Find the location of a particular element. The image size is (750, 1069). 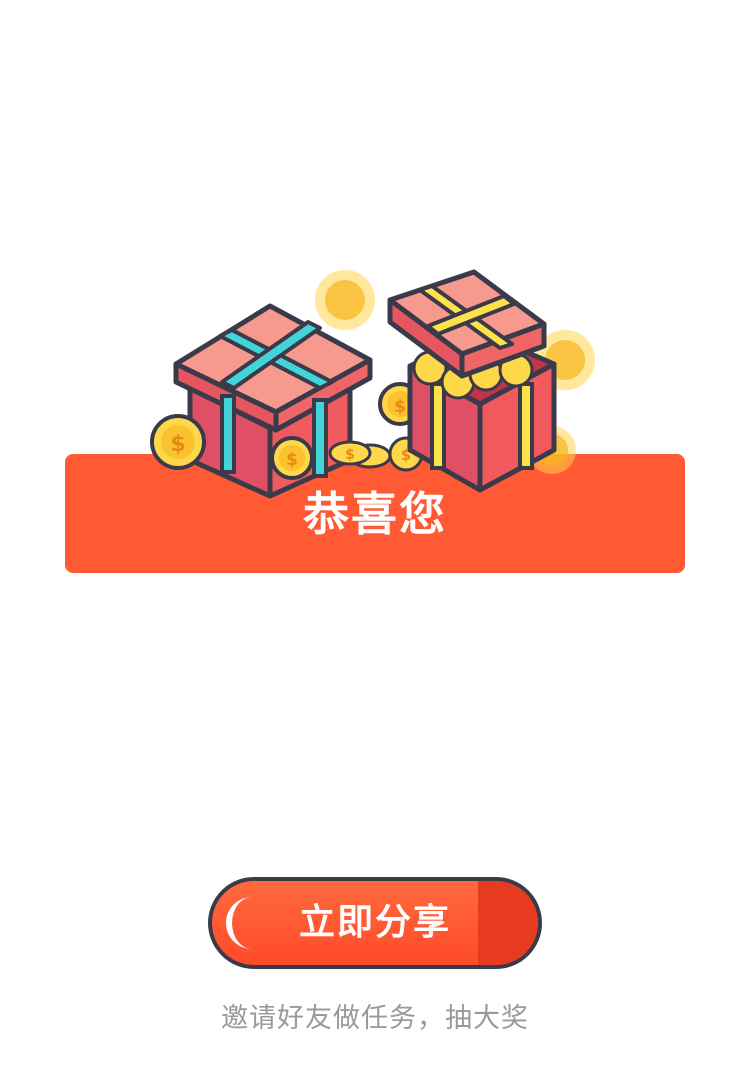

share-now-label: 立即分享 is located at coordinates (374, 922).